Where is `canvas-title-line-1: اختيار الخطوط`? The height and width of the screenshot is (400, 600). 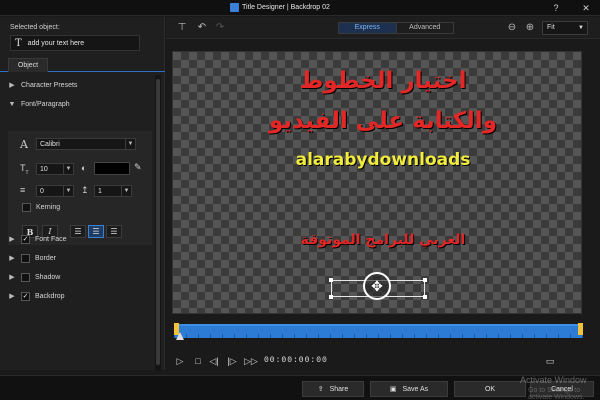 canvas-title-line-1: اختيار الخطوط is located at coordinates (383, 81).